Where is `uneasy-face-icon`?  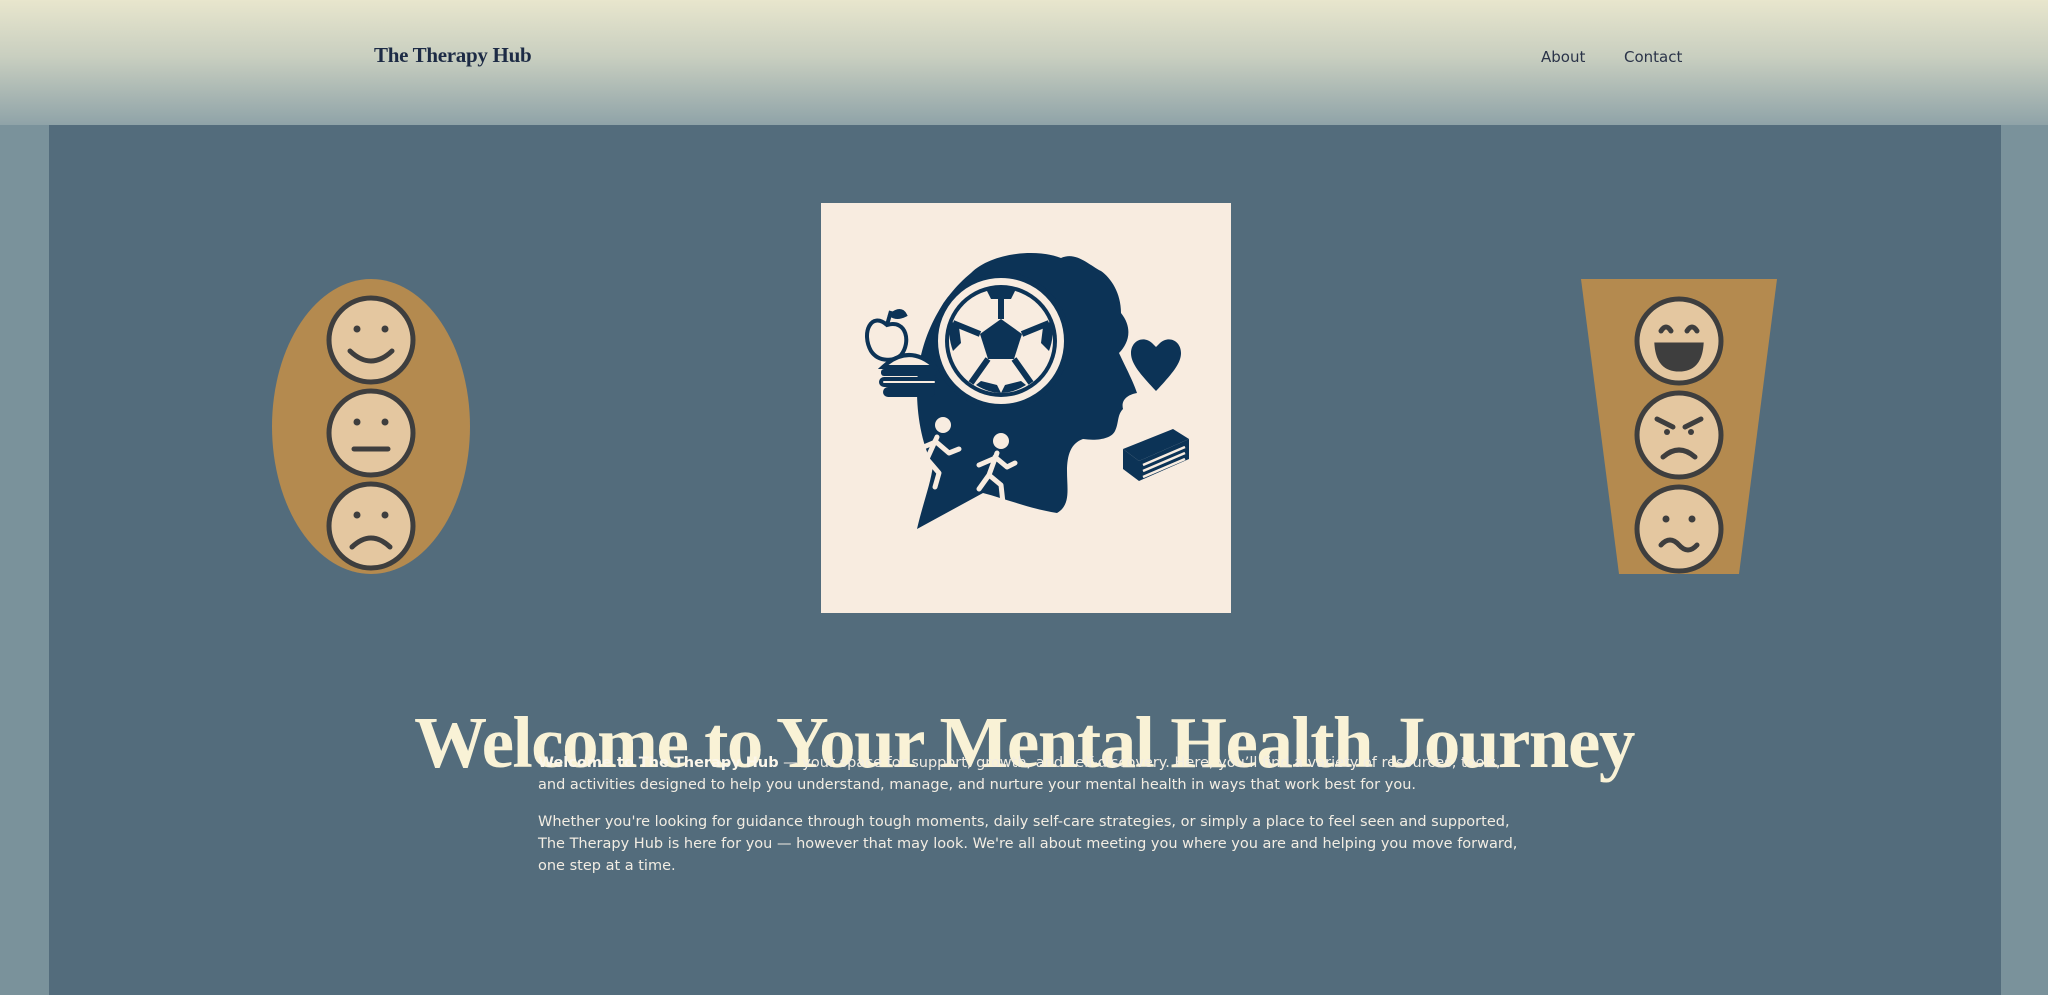 uneasy-face-icon is located at coordinates (1679, 529).